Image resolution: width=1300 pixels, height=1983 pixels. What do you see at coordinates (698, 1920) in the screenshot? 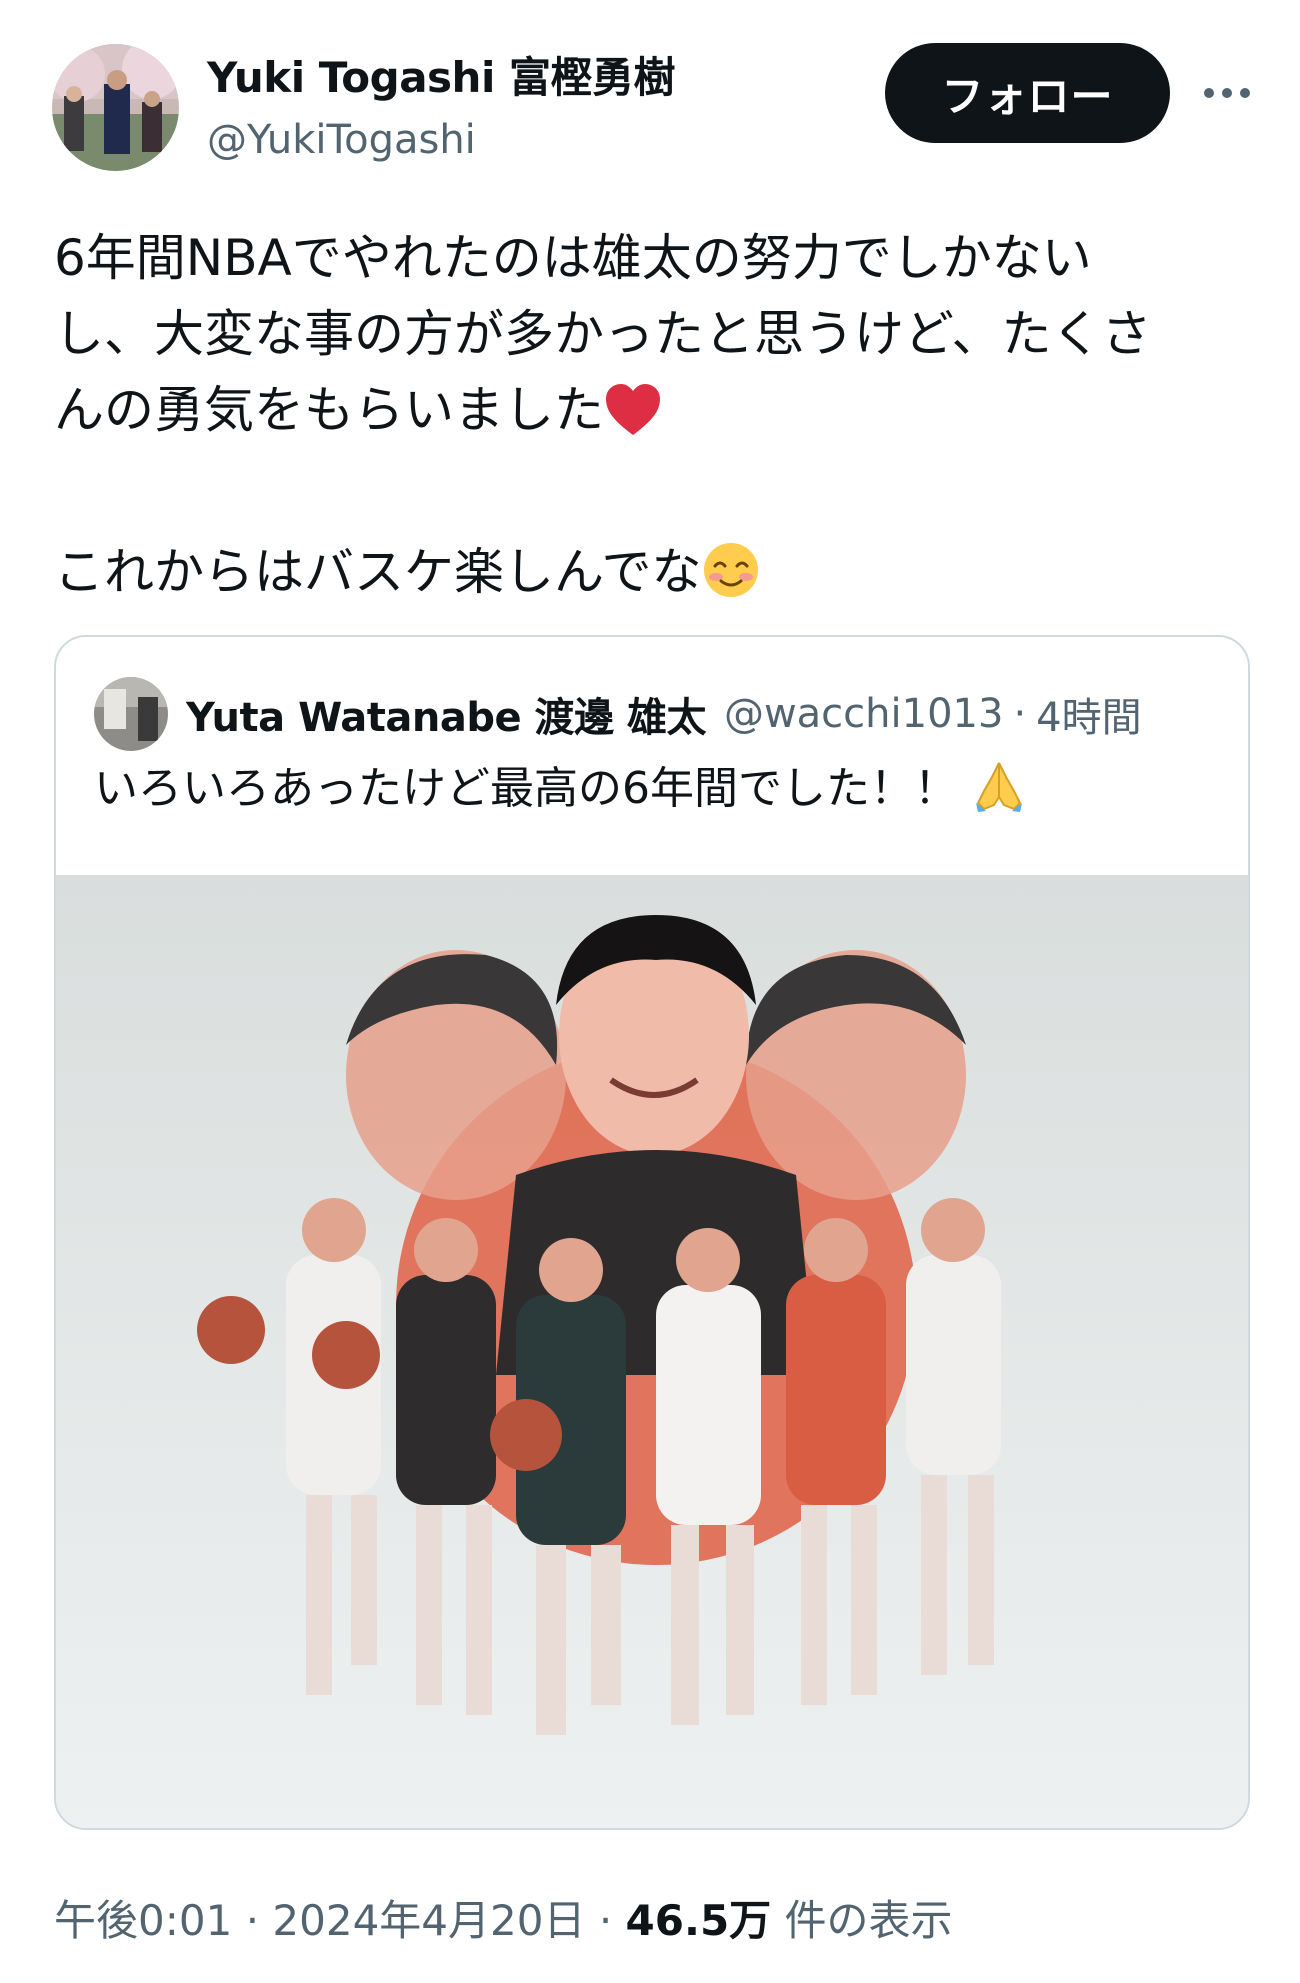
I see `view-count: 46.5万` at bounding box center [698, 1920].